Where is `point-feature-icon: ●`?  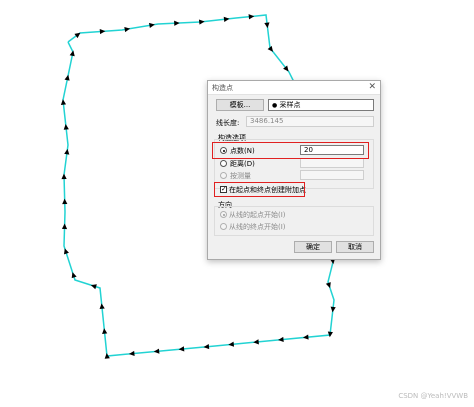
point-feature-icon: ● is located at coordinates (275, 105).